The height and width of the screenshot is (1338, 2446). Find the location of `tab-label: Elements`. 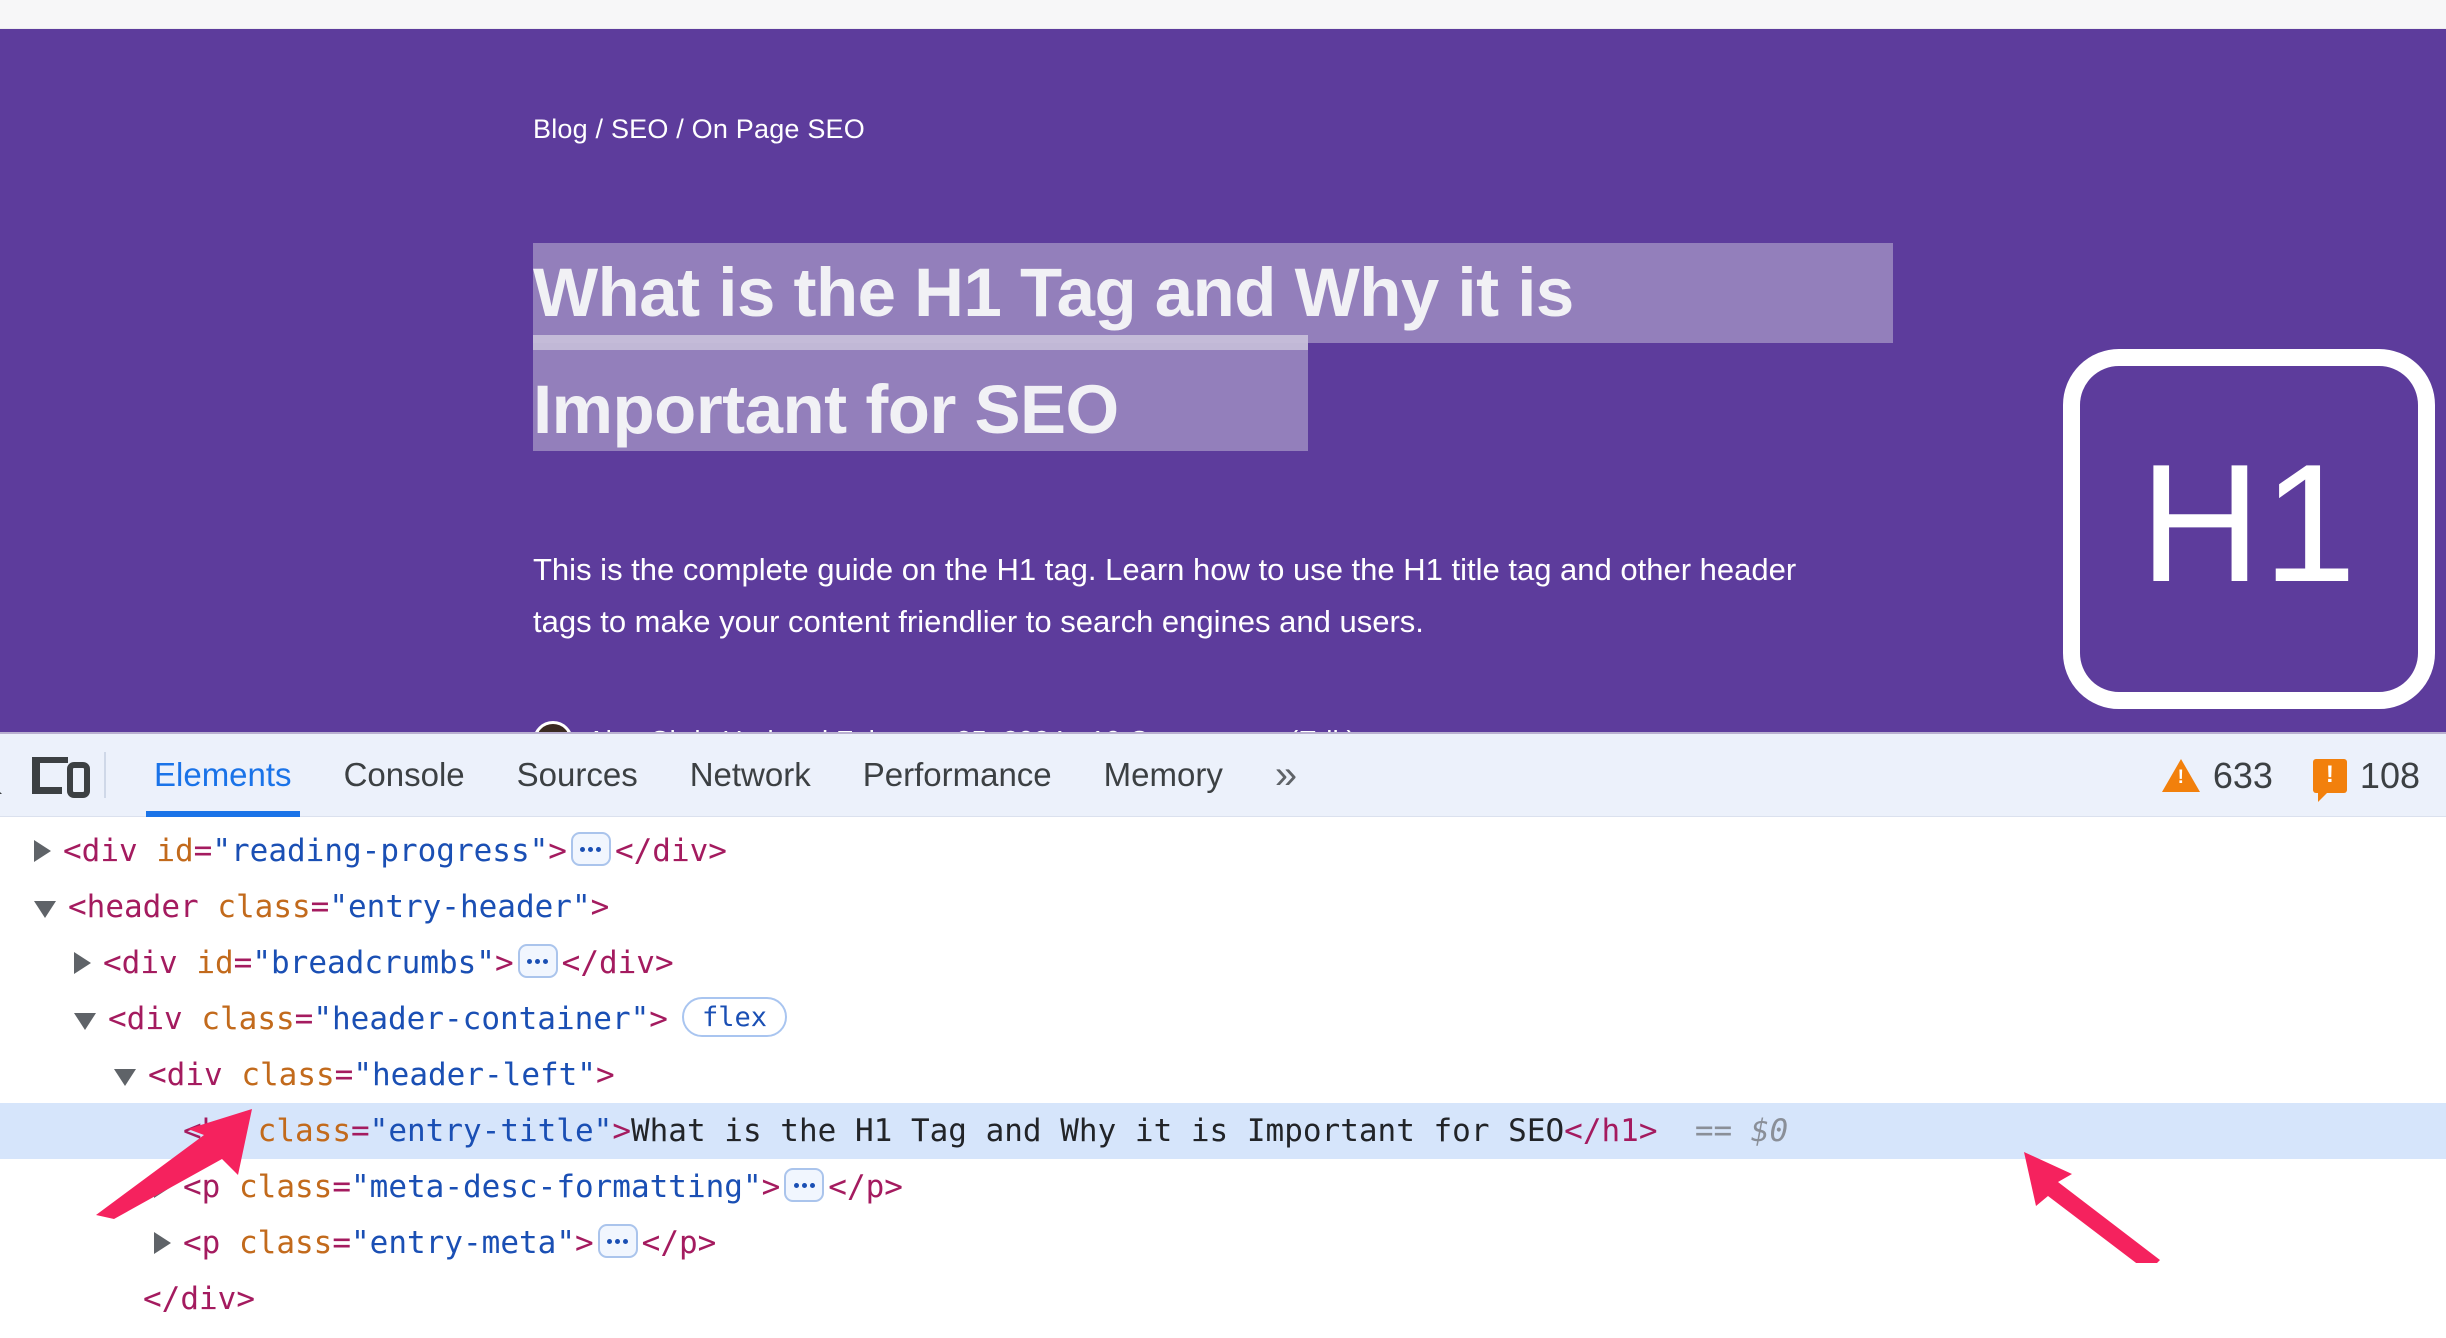

tab-label: Elements is located at coordinates (223, 774).